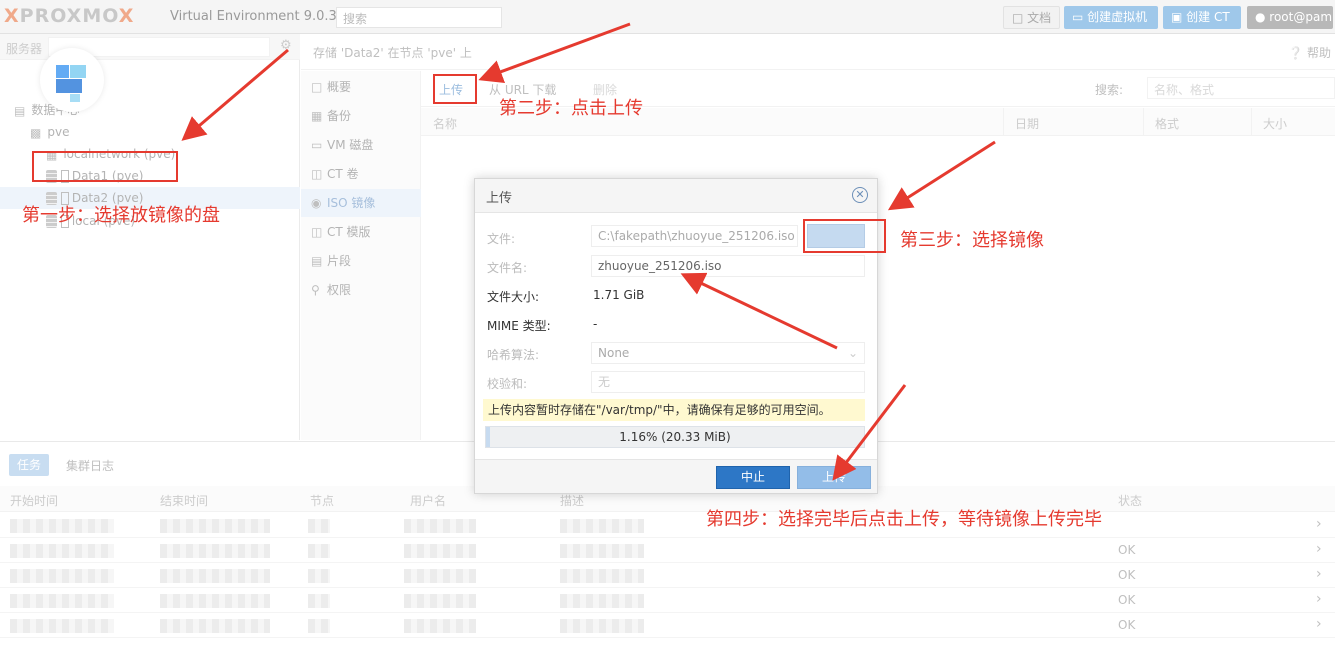 The width and height of the screenshot is (1335, 648). Describe the element at coordinates (941, 175) in the screenshot. I see `arrow-step3` at that location.